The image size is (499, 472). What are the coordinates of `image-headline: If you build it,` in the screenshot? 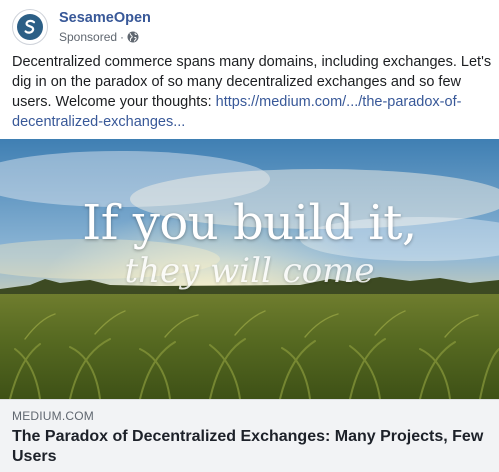 It's located at (249, 223).